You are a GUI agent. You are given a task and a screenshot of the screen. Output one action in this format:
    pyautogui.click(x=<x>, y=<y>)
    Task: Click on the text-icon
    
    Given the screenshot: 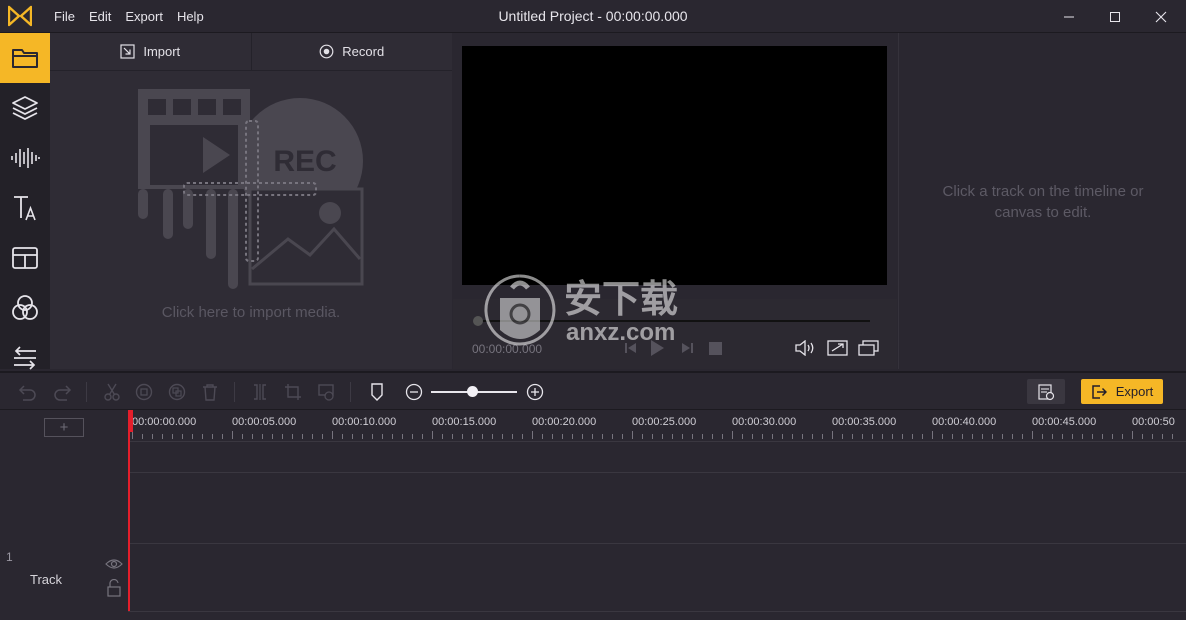 What is the action you would take?
    pyautogui.click(x=25, y=208)
    